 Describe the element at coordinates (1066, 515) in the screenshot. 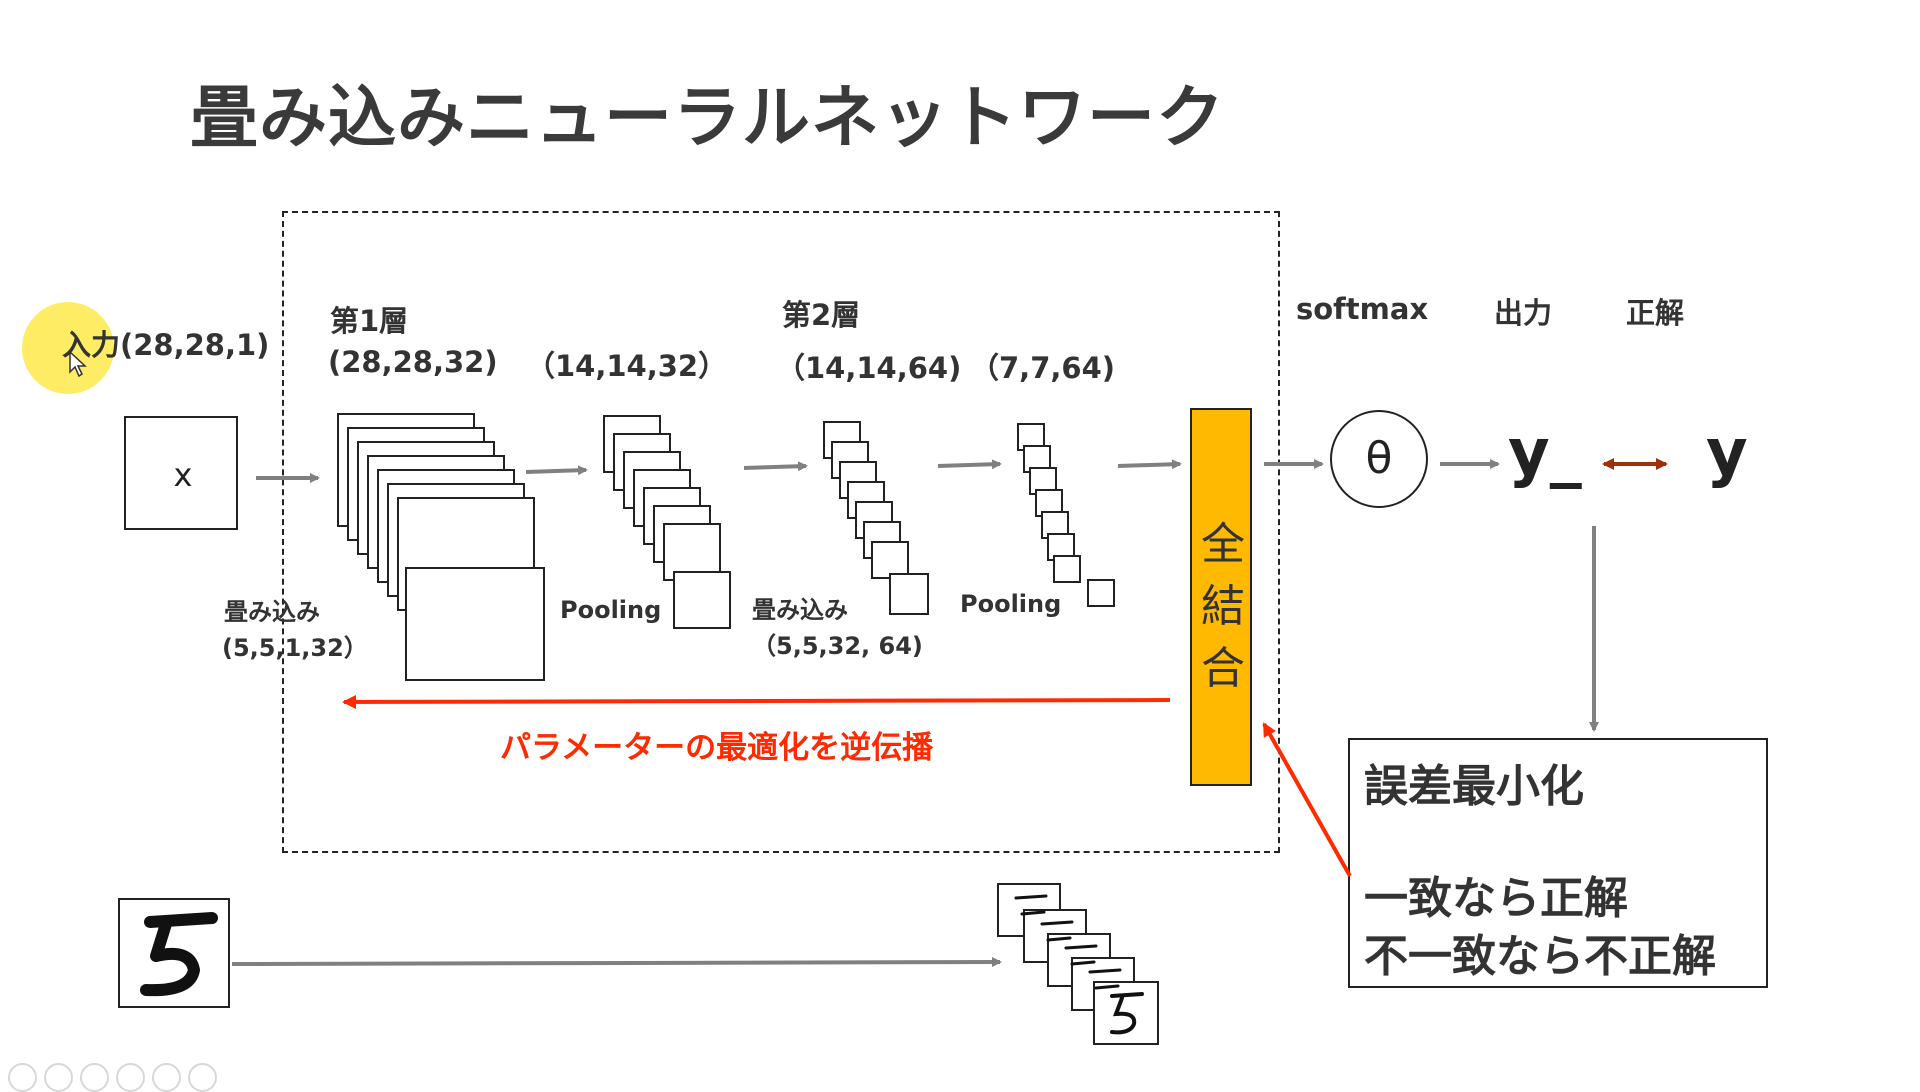

I see `pool2-feature-maps` at that location.